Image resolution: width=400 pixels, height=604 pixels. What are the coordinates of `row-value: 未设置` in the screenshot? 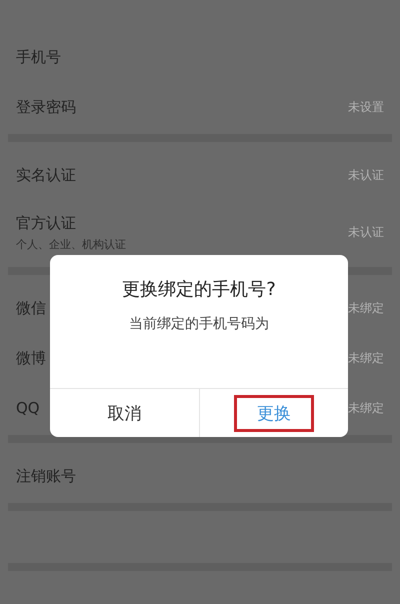 It's located at (366, 107).